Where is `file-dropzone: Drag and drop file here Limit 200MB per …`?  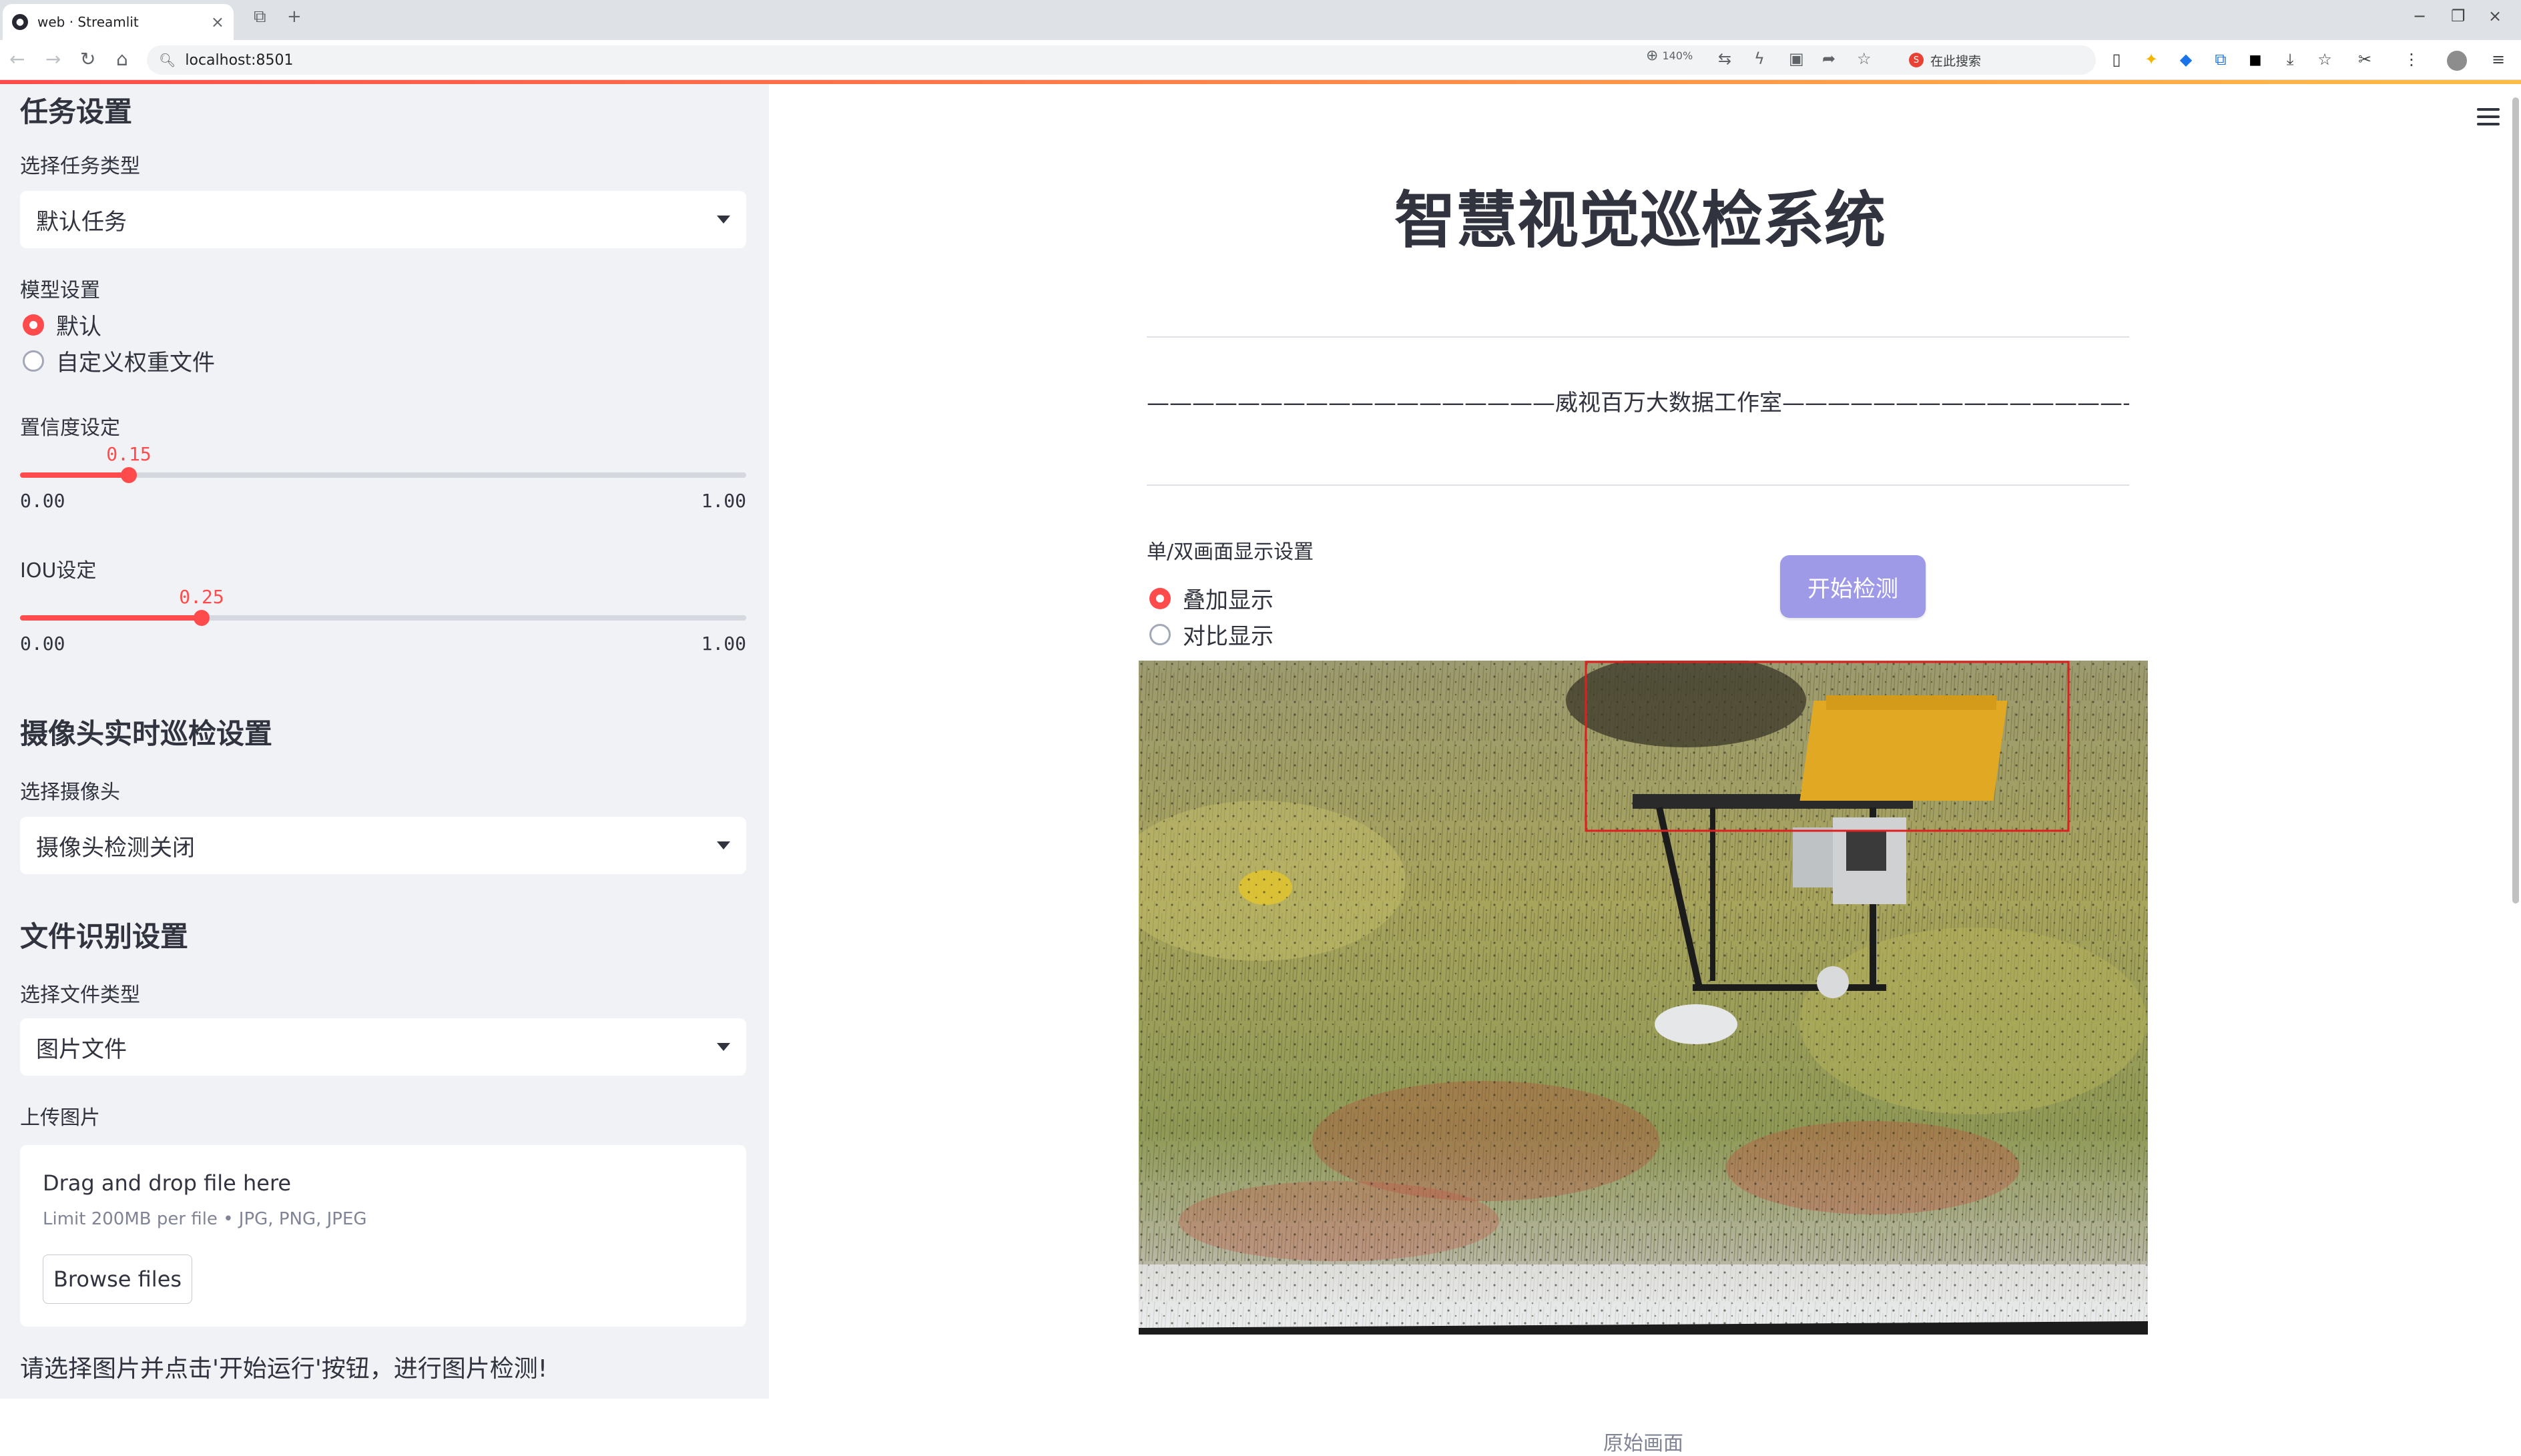
file-dropzone: Drag and drop file here Limit 200MB per … is located at coordinates (383, 1236).